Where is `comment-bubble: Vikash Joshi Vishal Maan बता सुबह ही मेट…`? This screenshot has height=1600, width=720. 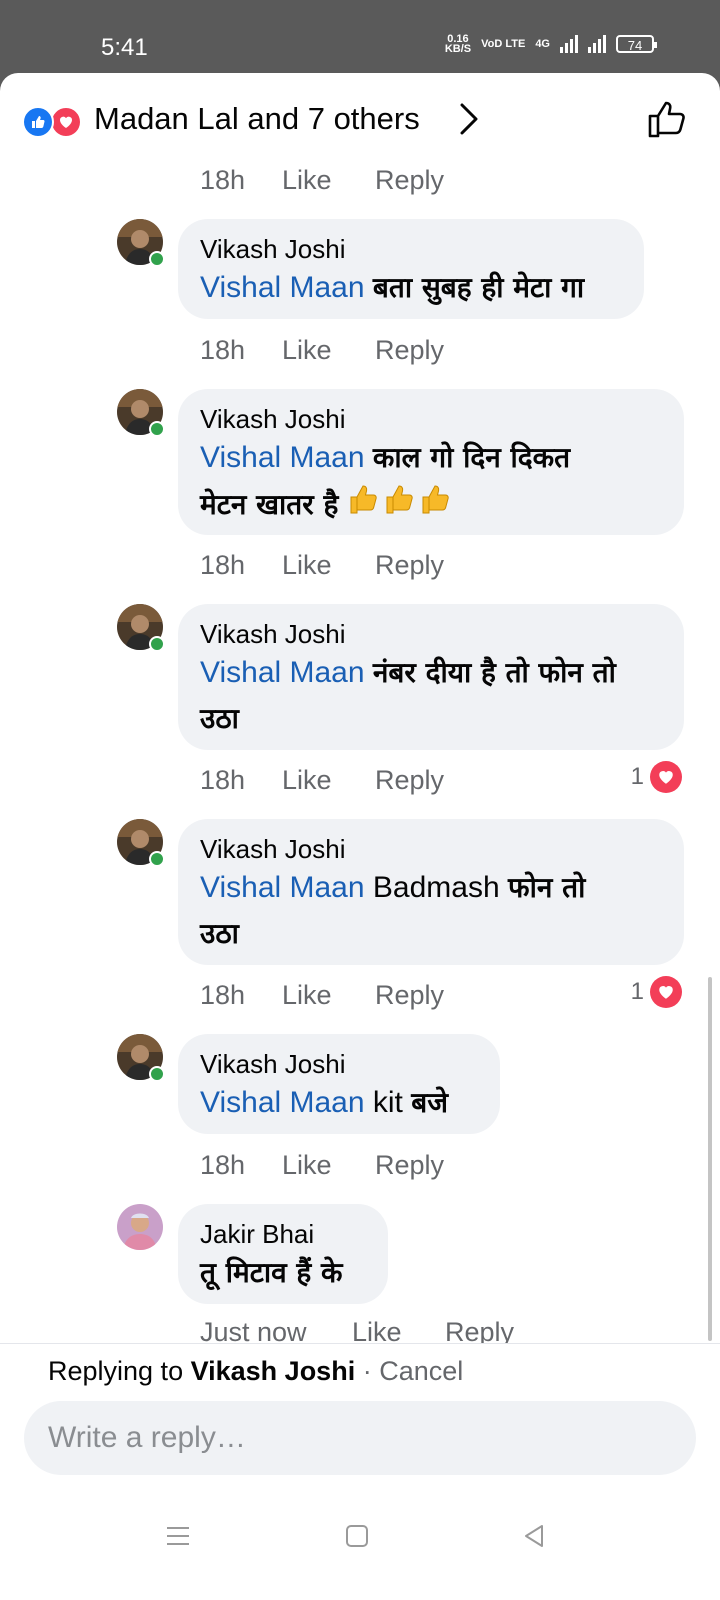 comment-bubble: Vikash Joshi Vishal Maan बता सुबह ही मेट… is located at coordinates (411, 269).